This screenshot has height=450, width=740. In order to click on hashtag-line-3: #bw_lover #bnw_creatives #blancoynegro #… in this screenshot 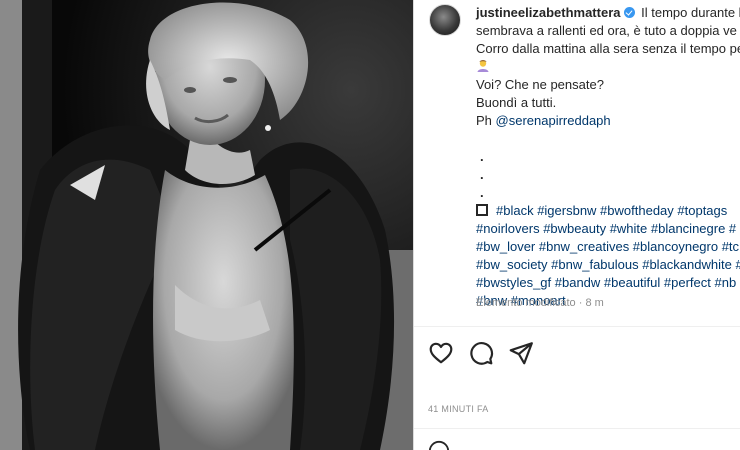, I will do `click(608, 247)`.